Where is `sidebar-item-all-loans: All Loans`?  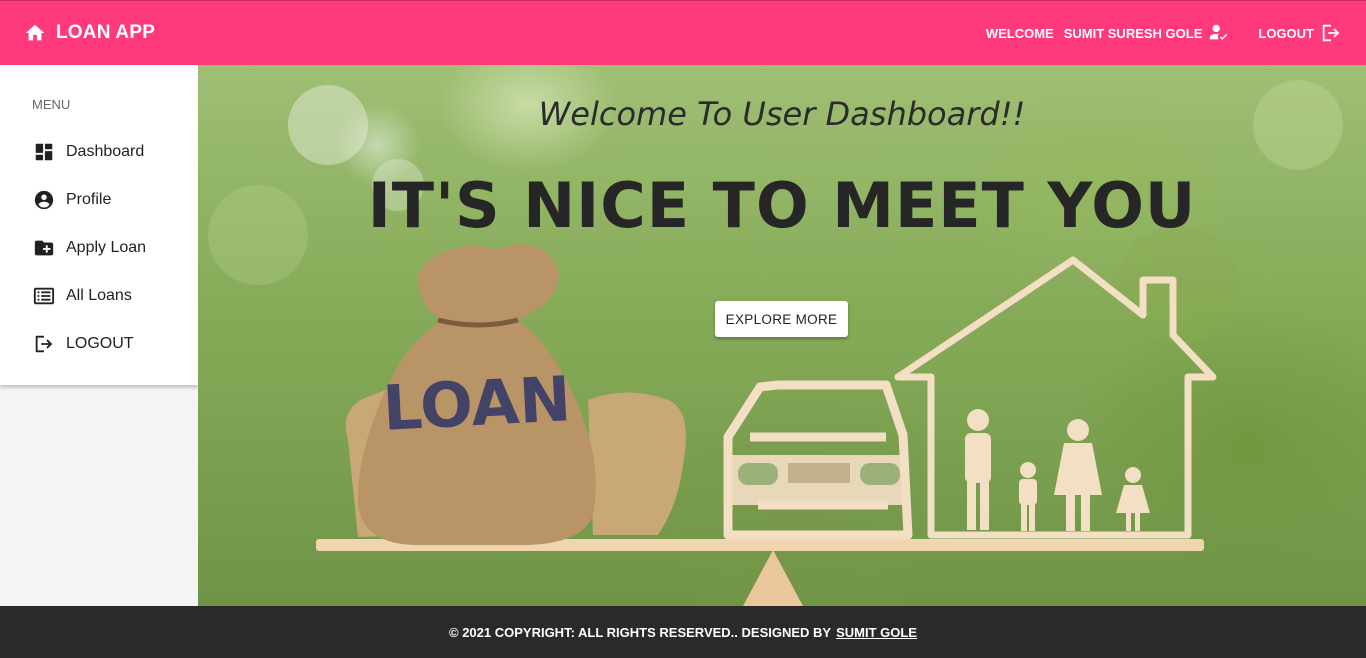 sidebar-item-all-loans: All Loans is located at coordinates (99, 296).